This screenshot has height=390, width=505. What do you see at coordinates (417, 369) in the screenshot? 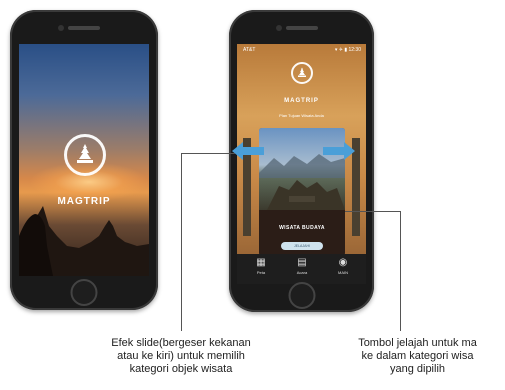
I see `caption-line: yang dipilih` at bounding box center [417, 369].